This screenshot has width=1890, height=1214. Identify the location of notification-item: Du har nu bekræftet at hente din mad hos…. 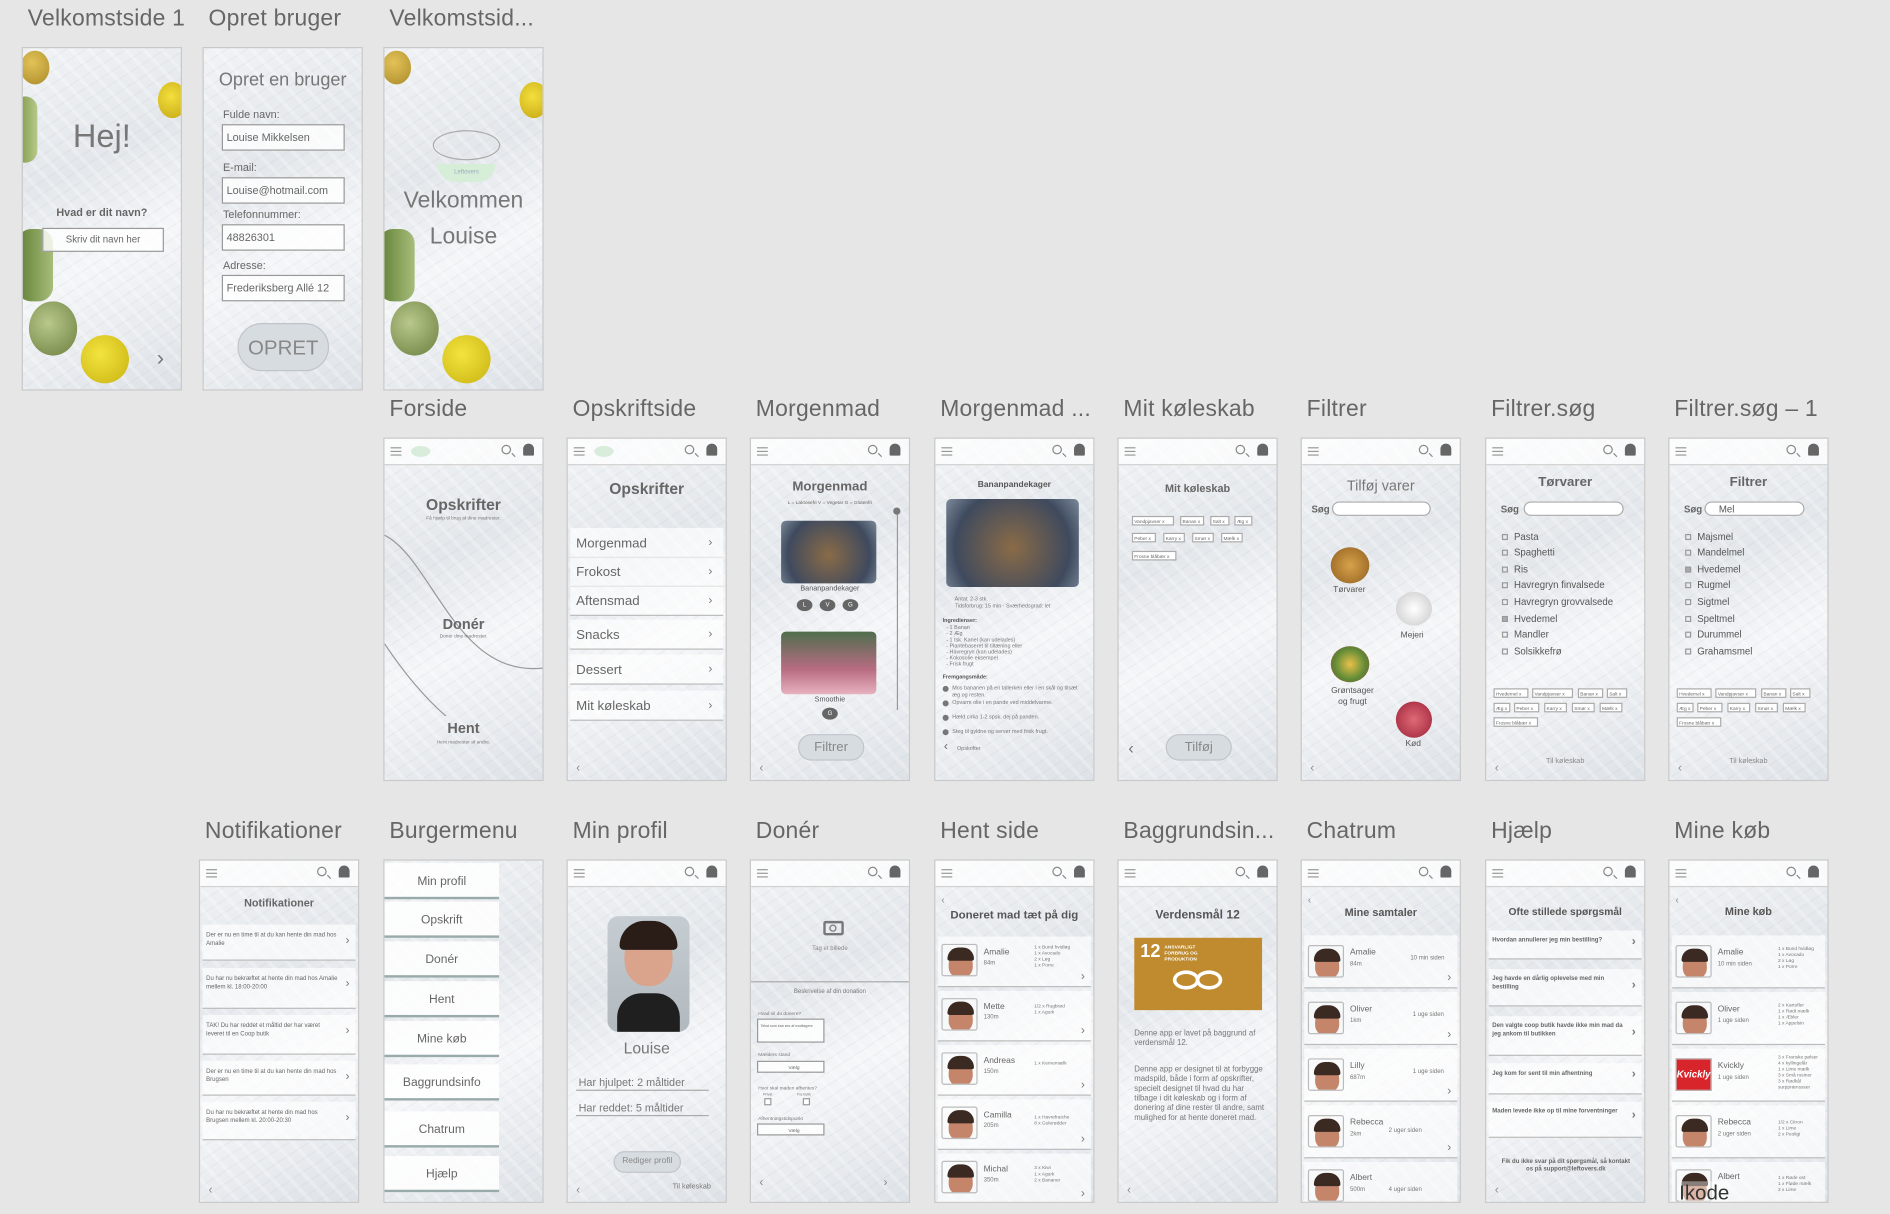
(279, 988).